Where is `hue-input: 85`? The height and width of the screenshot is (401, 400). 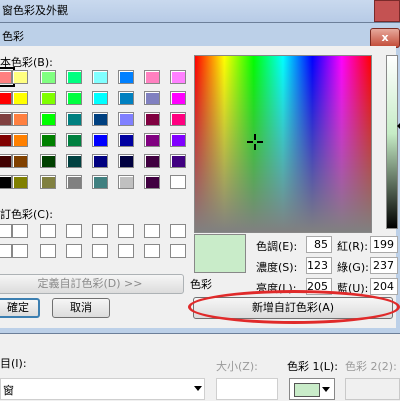 hue-input: 85 is located at coordinates (319, 244).